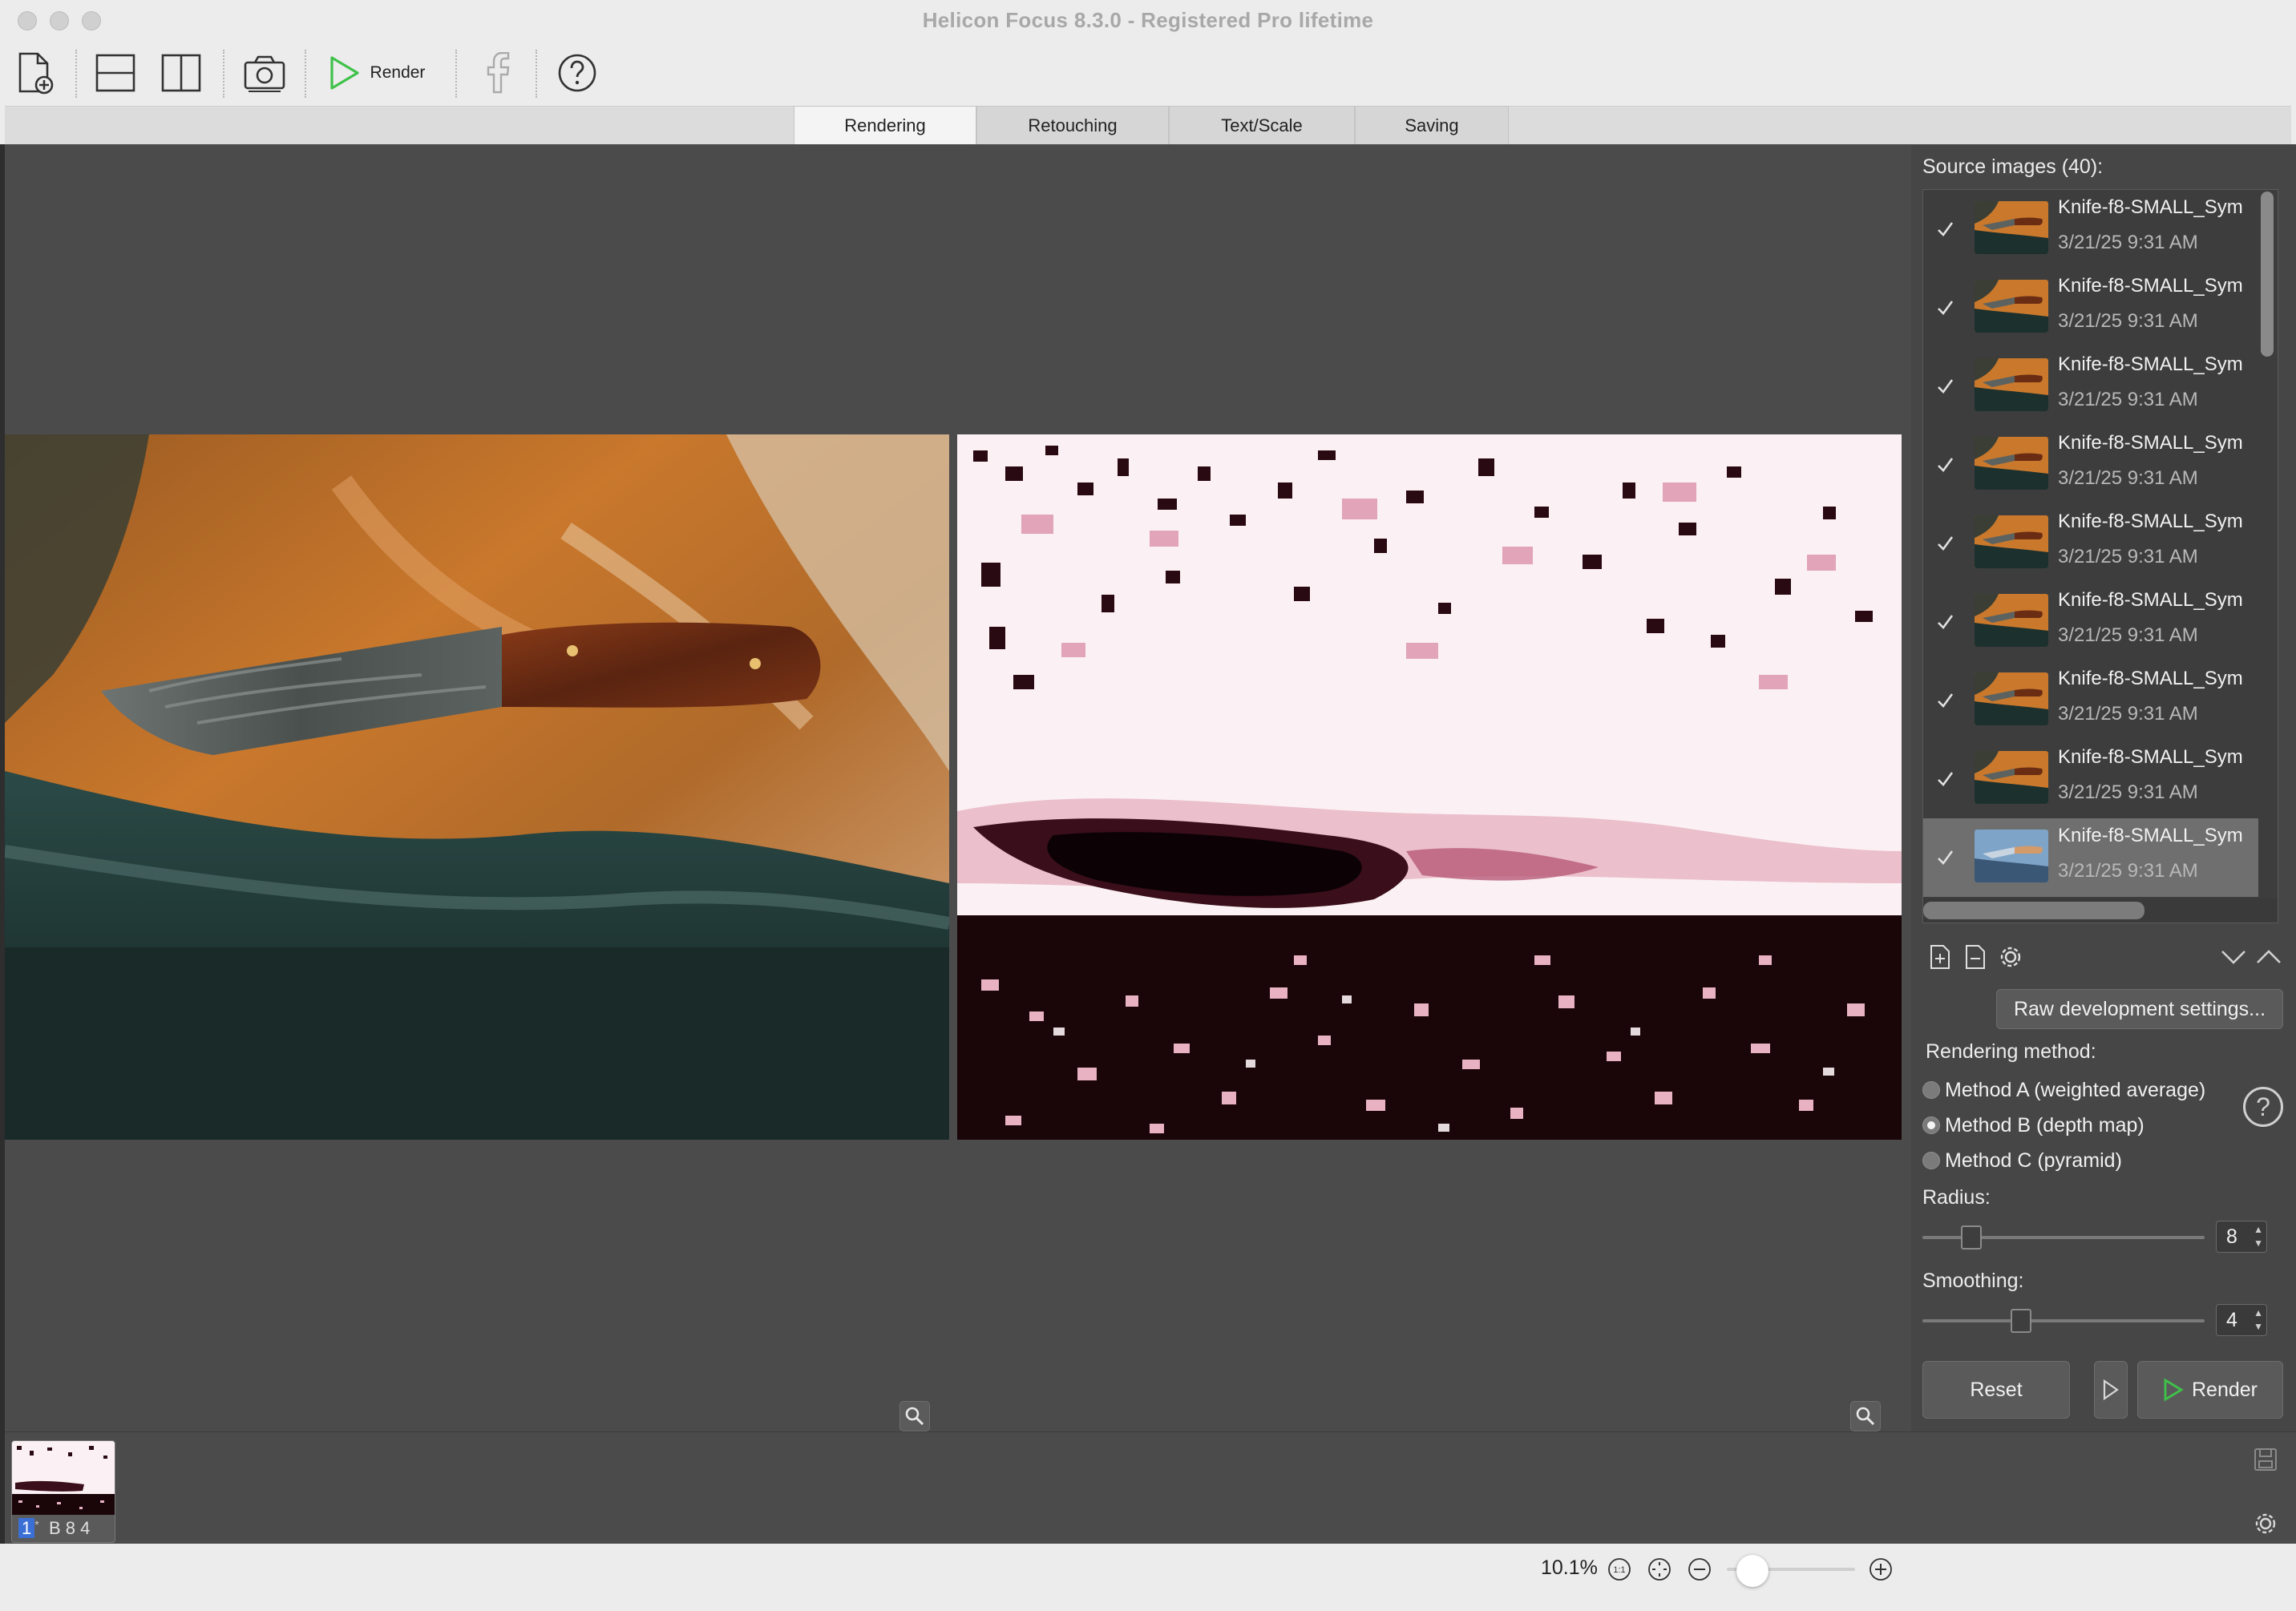 The width and height of the screenshot is (2296, 1611). What do you see at coordinates (2033, 1160) in the screenshot?
I see `method-c-label: Method C (pyramid)` at bounding box center [2033, 1160].